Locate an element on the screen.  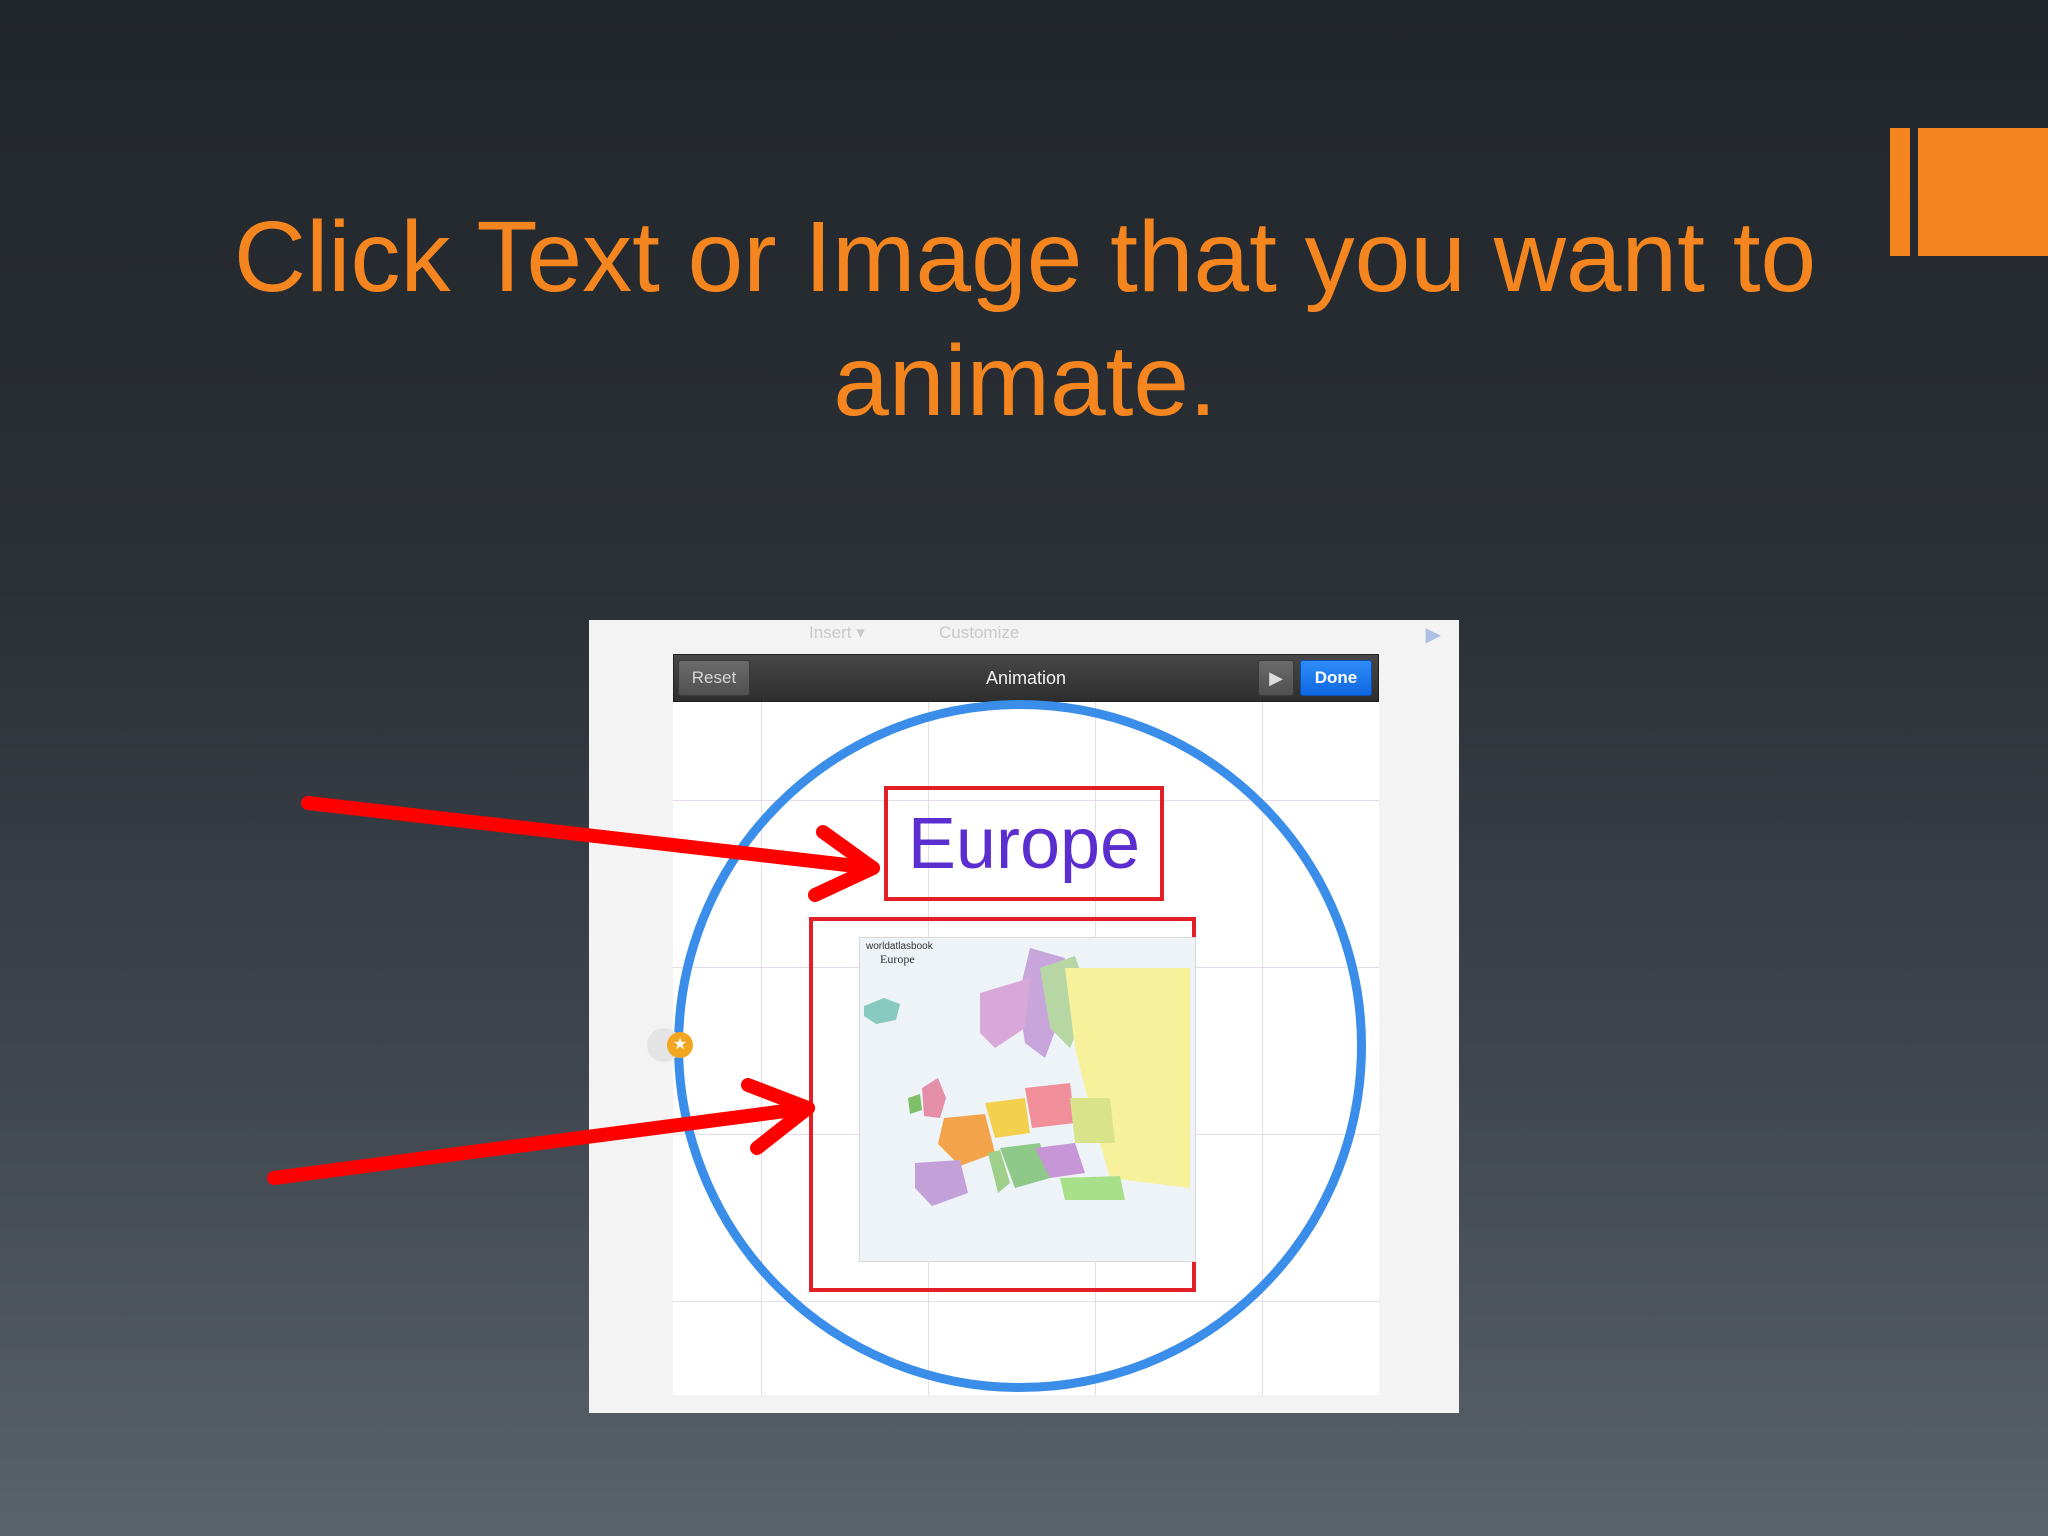
animation-toolbar: Reset Animation ▶ Done is located at coordinates (1026, 678).